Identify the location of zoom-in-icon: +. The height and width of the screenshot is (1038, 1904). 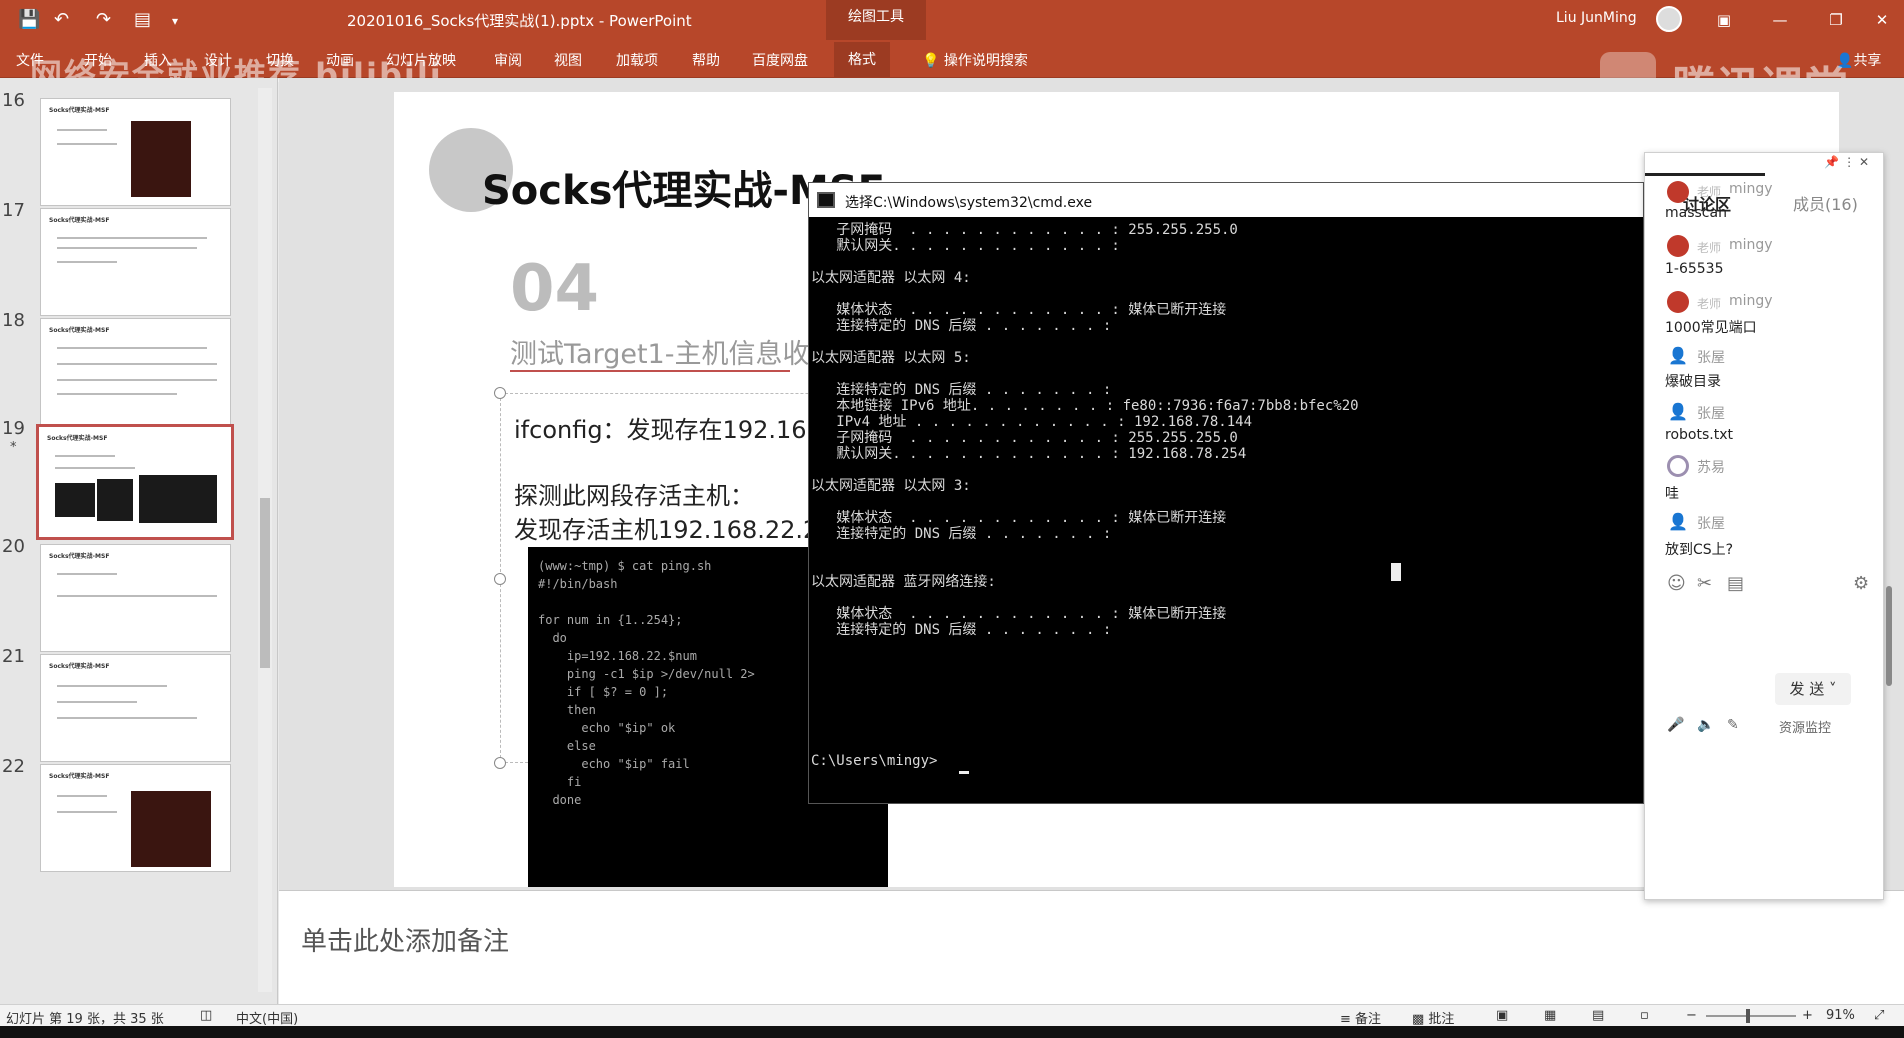
(1807, 1015).